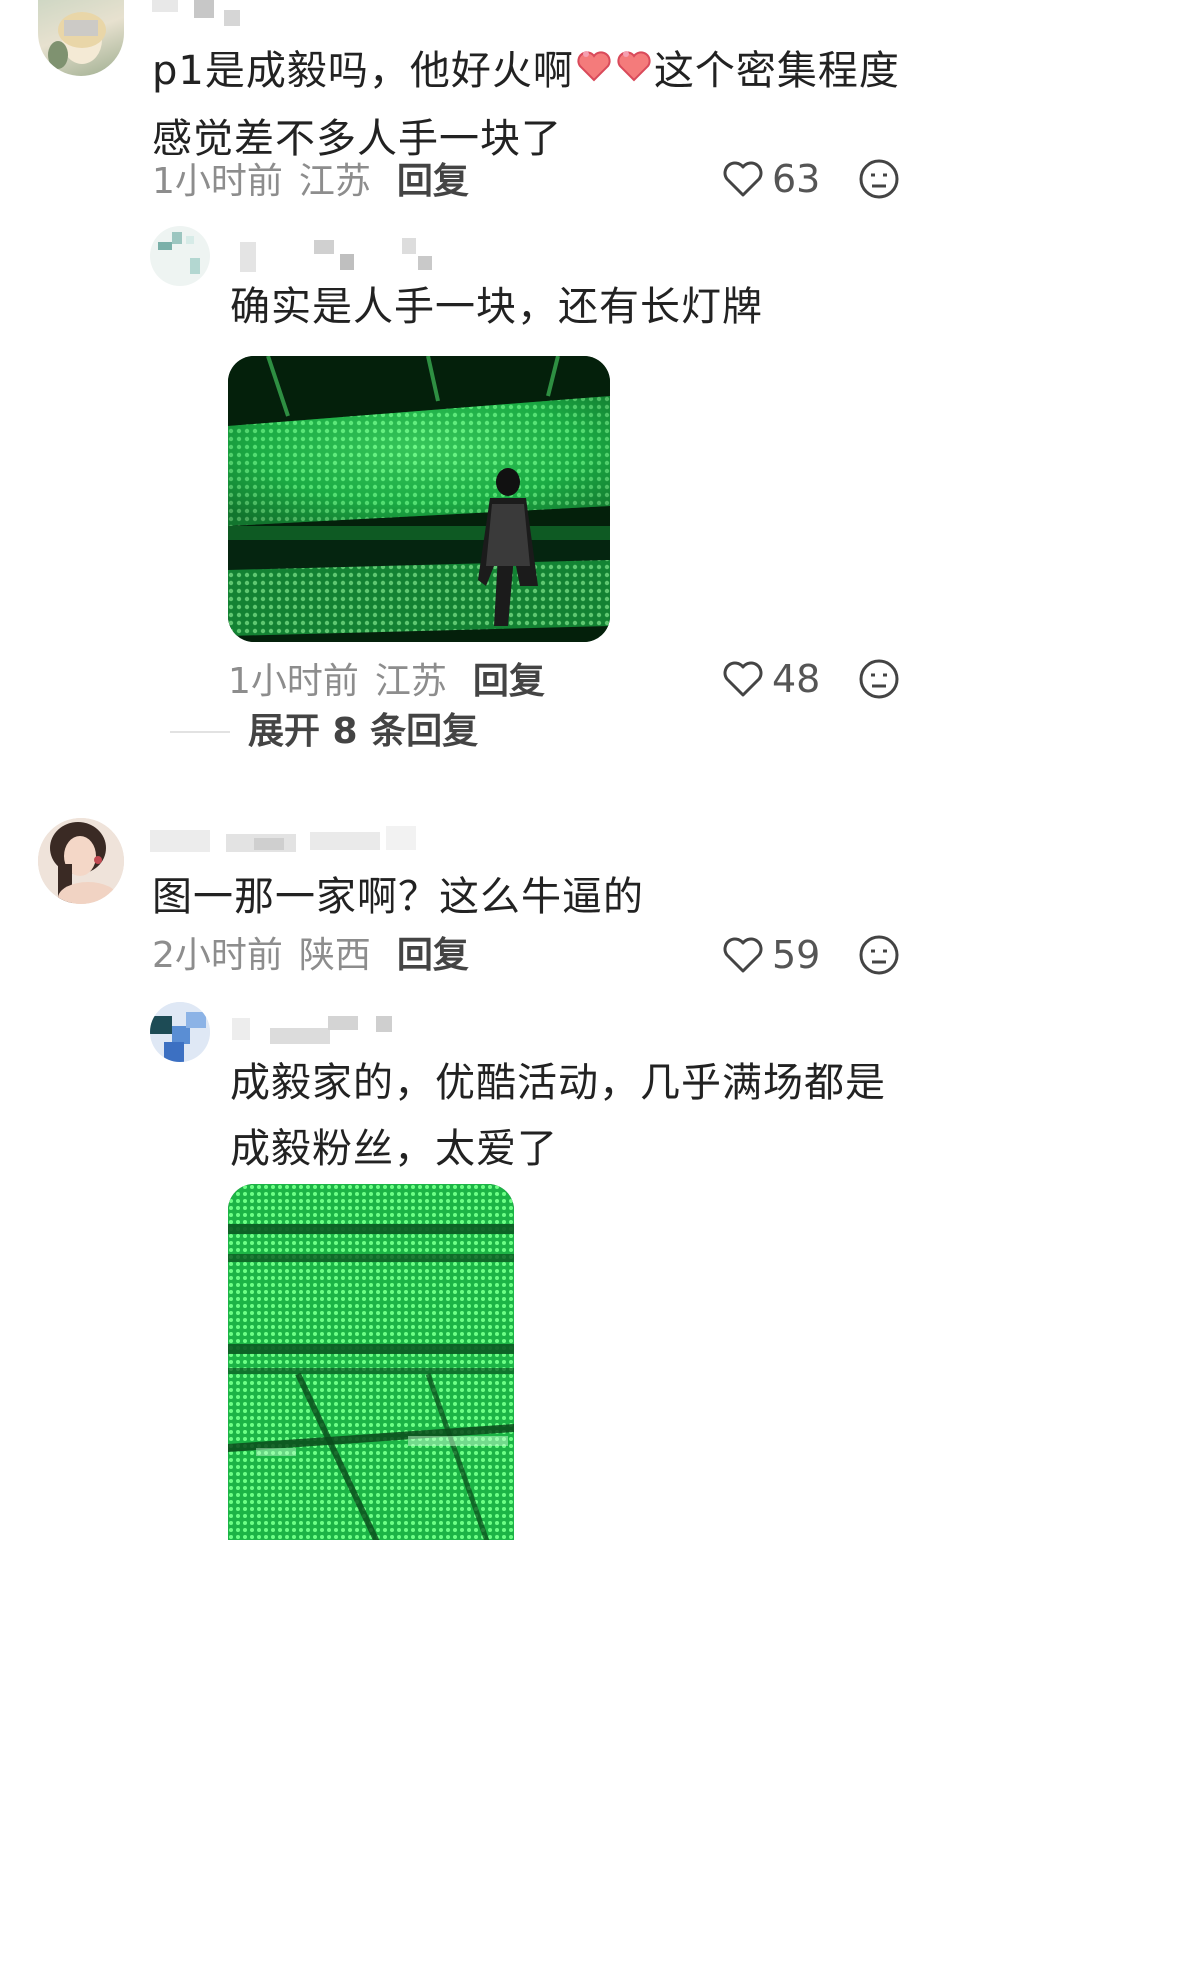  I want to click on comment-time: 2小时前, so click(217, 955).